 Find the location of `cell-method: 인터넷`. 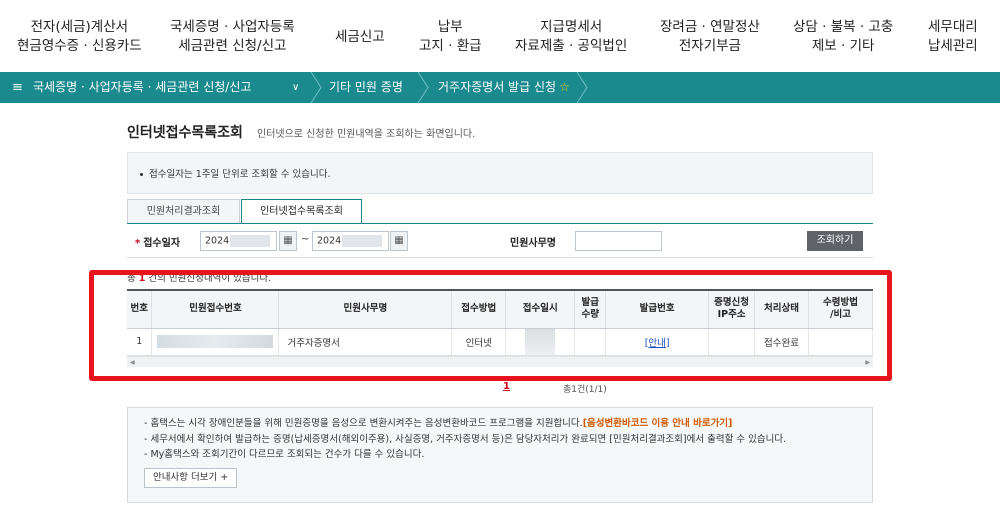

cell-method: 인터넷 is located at coordinates (479, 342).